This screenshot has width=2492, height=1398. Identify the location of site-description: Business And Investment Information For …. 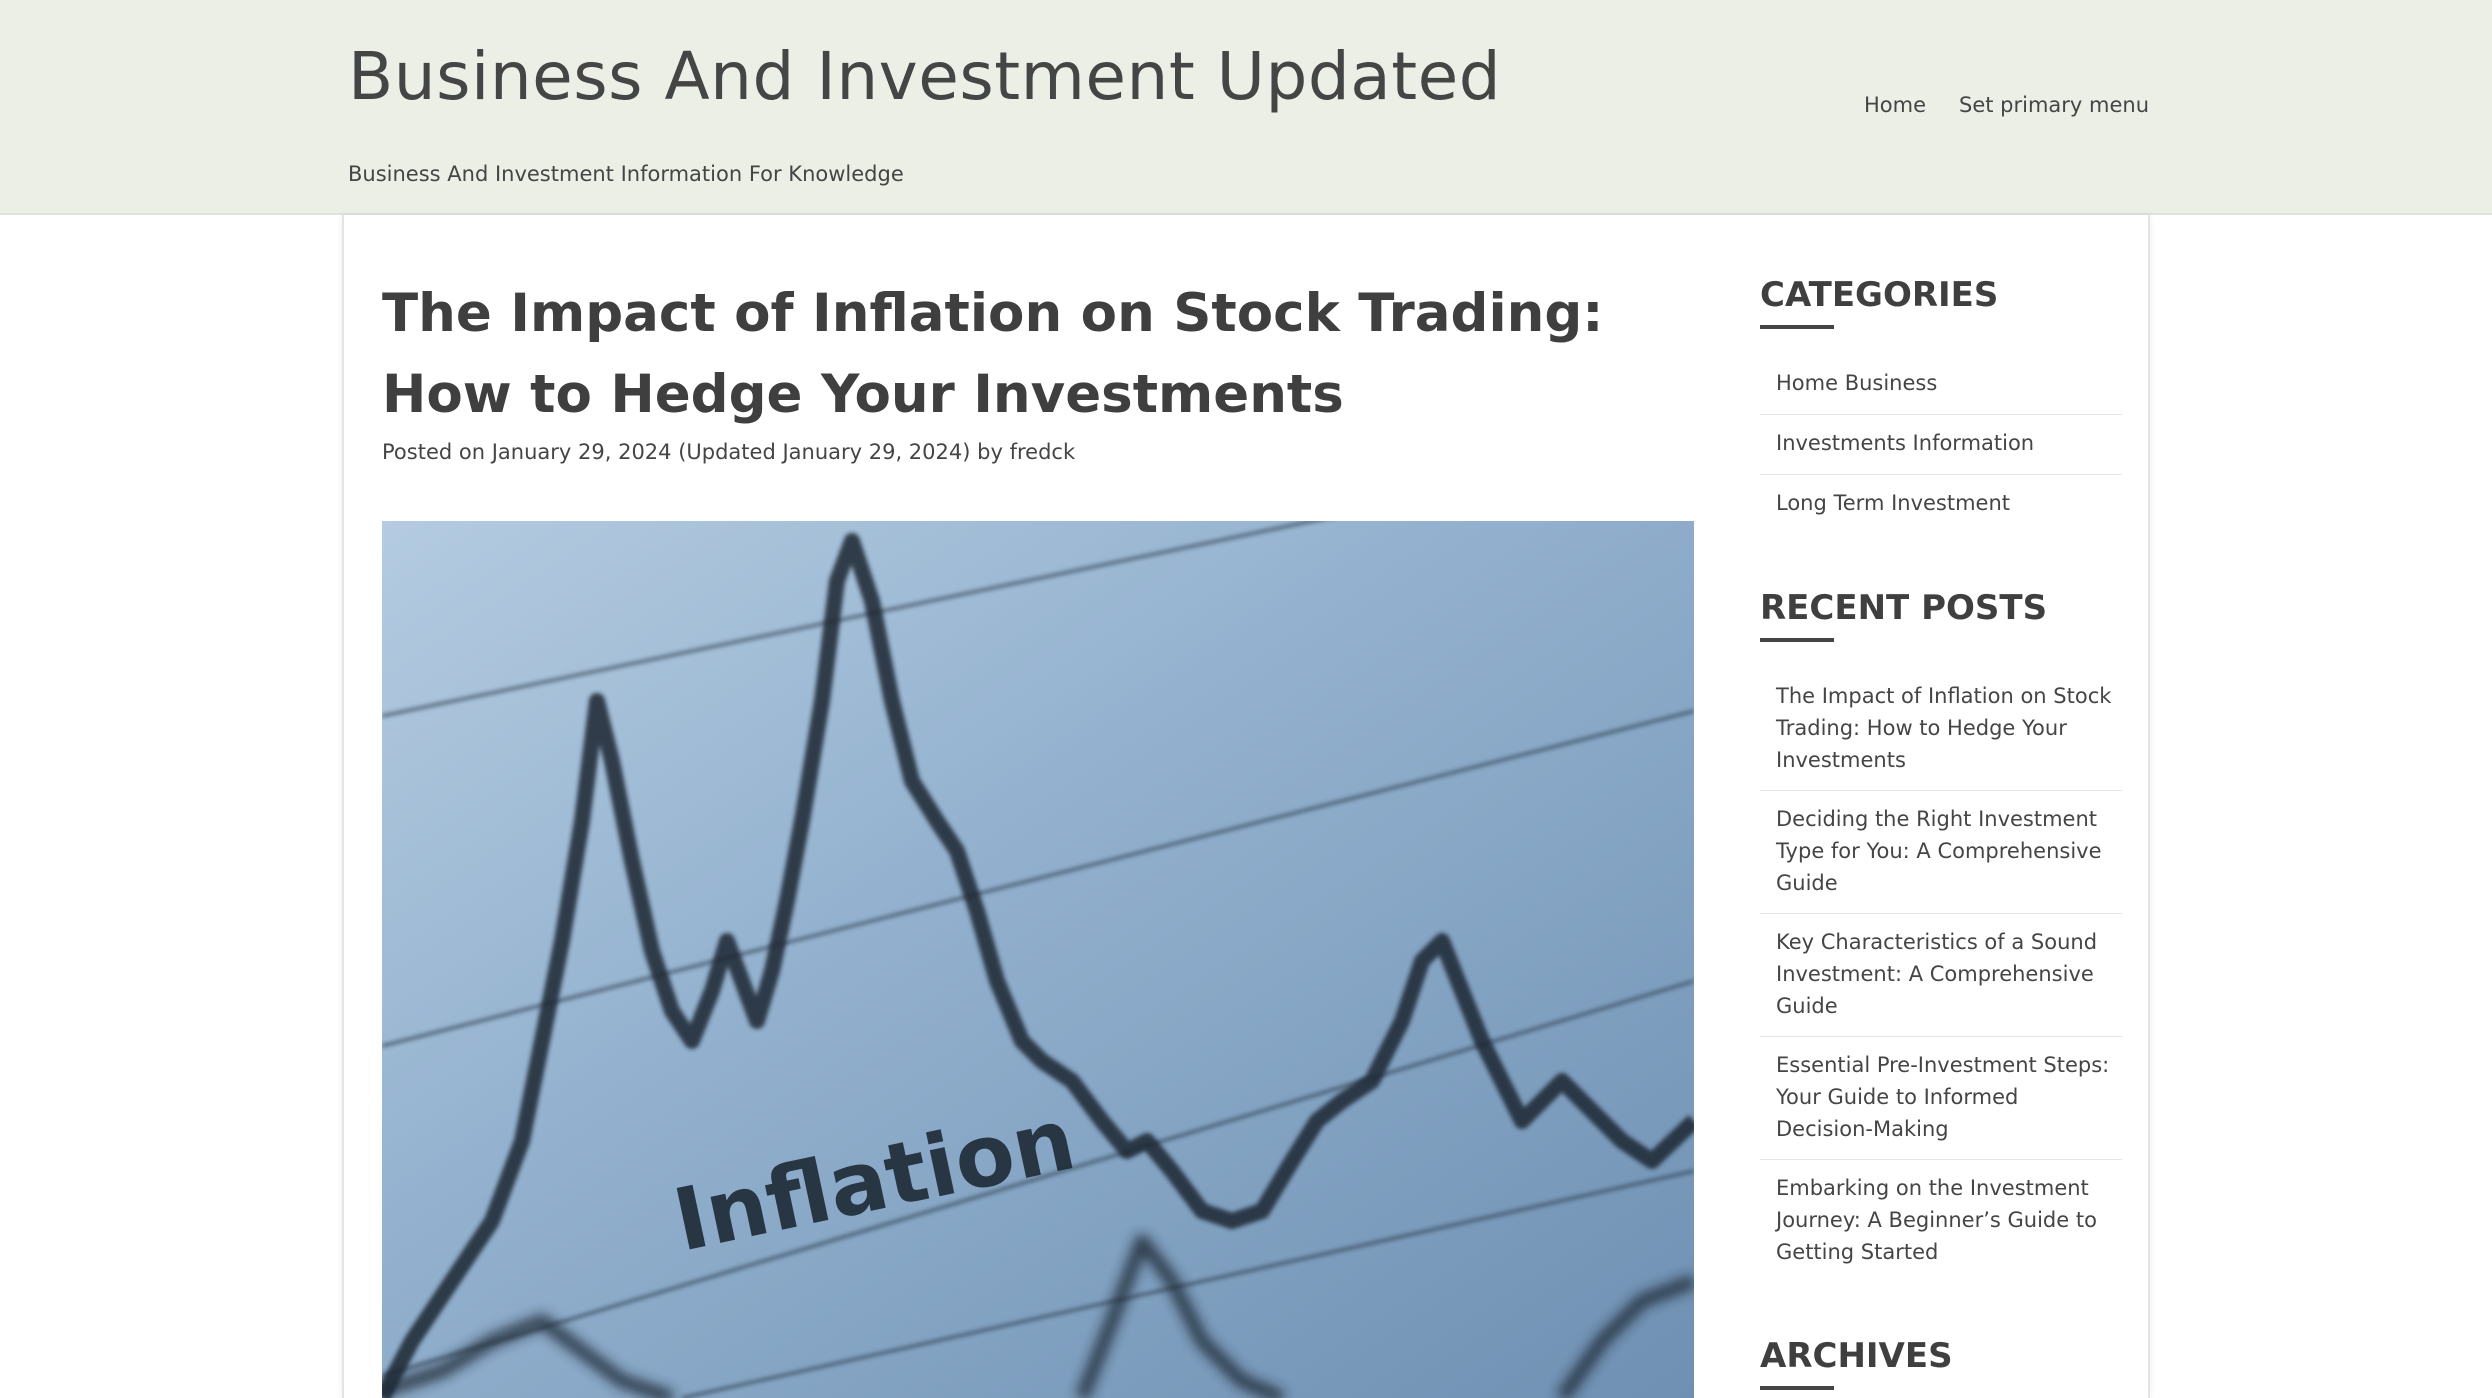
(626, 174).